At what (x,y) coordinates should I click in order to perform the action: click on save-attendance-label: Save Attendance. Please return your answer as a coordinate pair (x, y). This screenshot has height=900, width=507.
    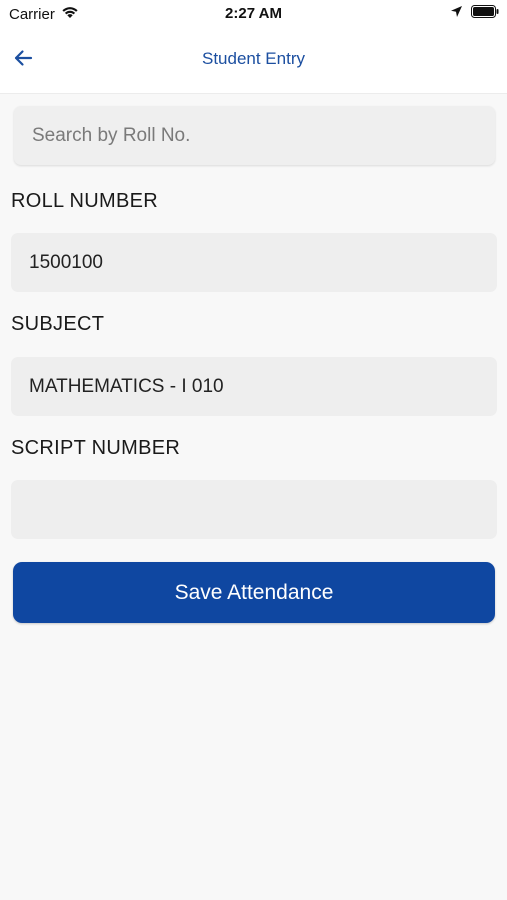
    Looking at the image, I should click on (254, 592).